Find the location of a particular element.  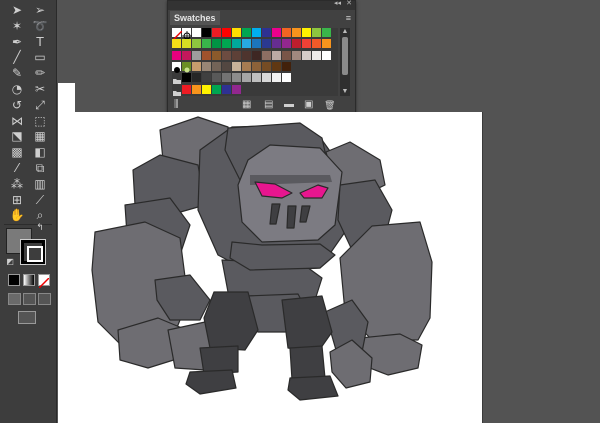

swatch-kinds-icon: ▦ is located at coordinates (246, 105).